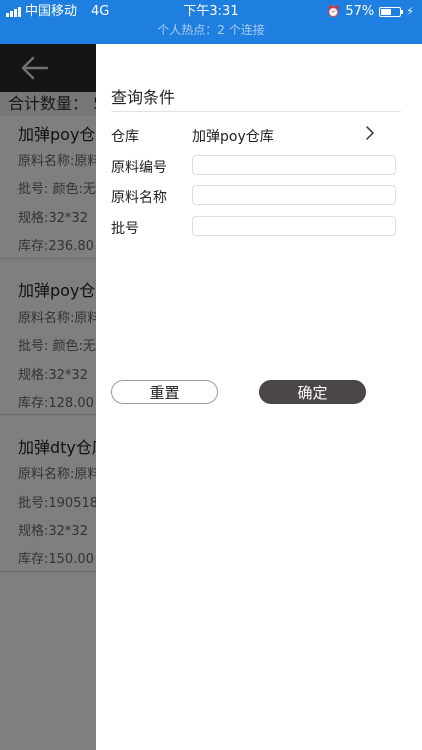 The height and width of the screenshot is (750, 422). What do you see at coordinates (370, 133) in the screenshot?
I see `chevron-right-icon` at bounding box center [370, 133].